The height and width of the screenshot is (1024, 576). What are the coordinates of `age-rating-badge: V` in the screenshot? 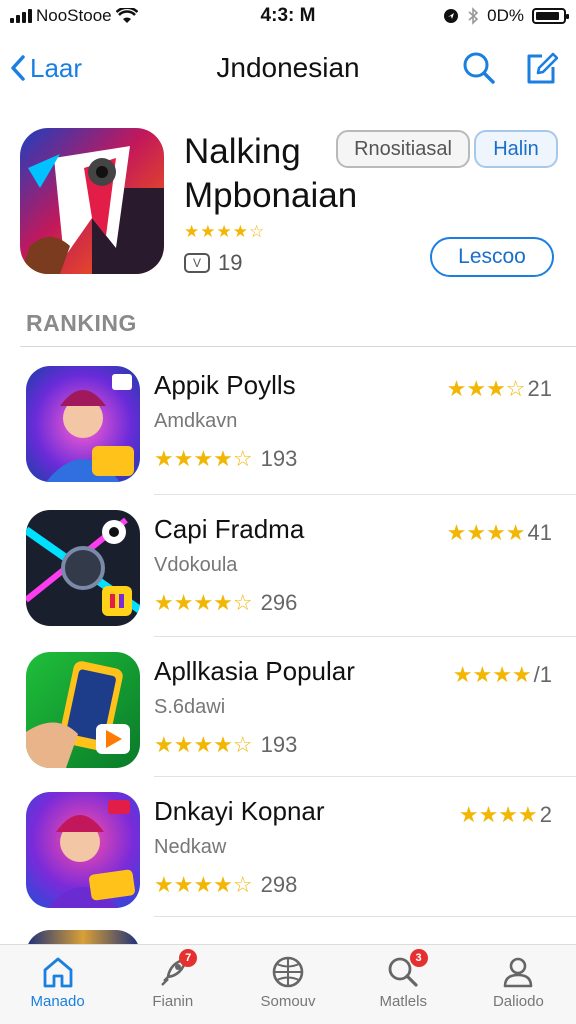 It's located at (197, 263).